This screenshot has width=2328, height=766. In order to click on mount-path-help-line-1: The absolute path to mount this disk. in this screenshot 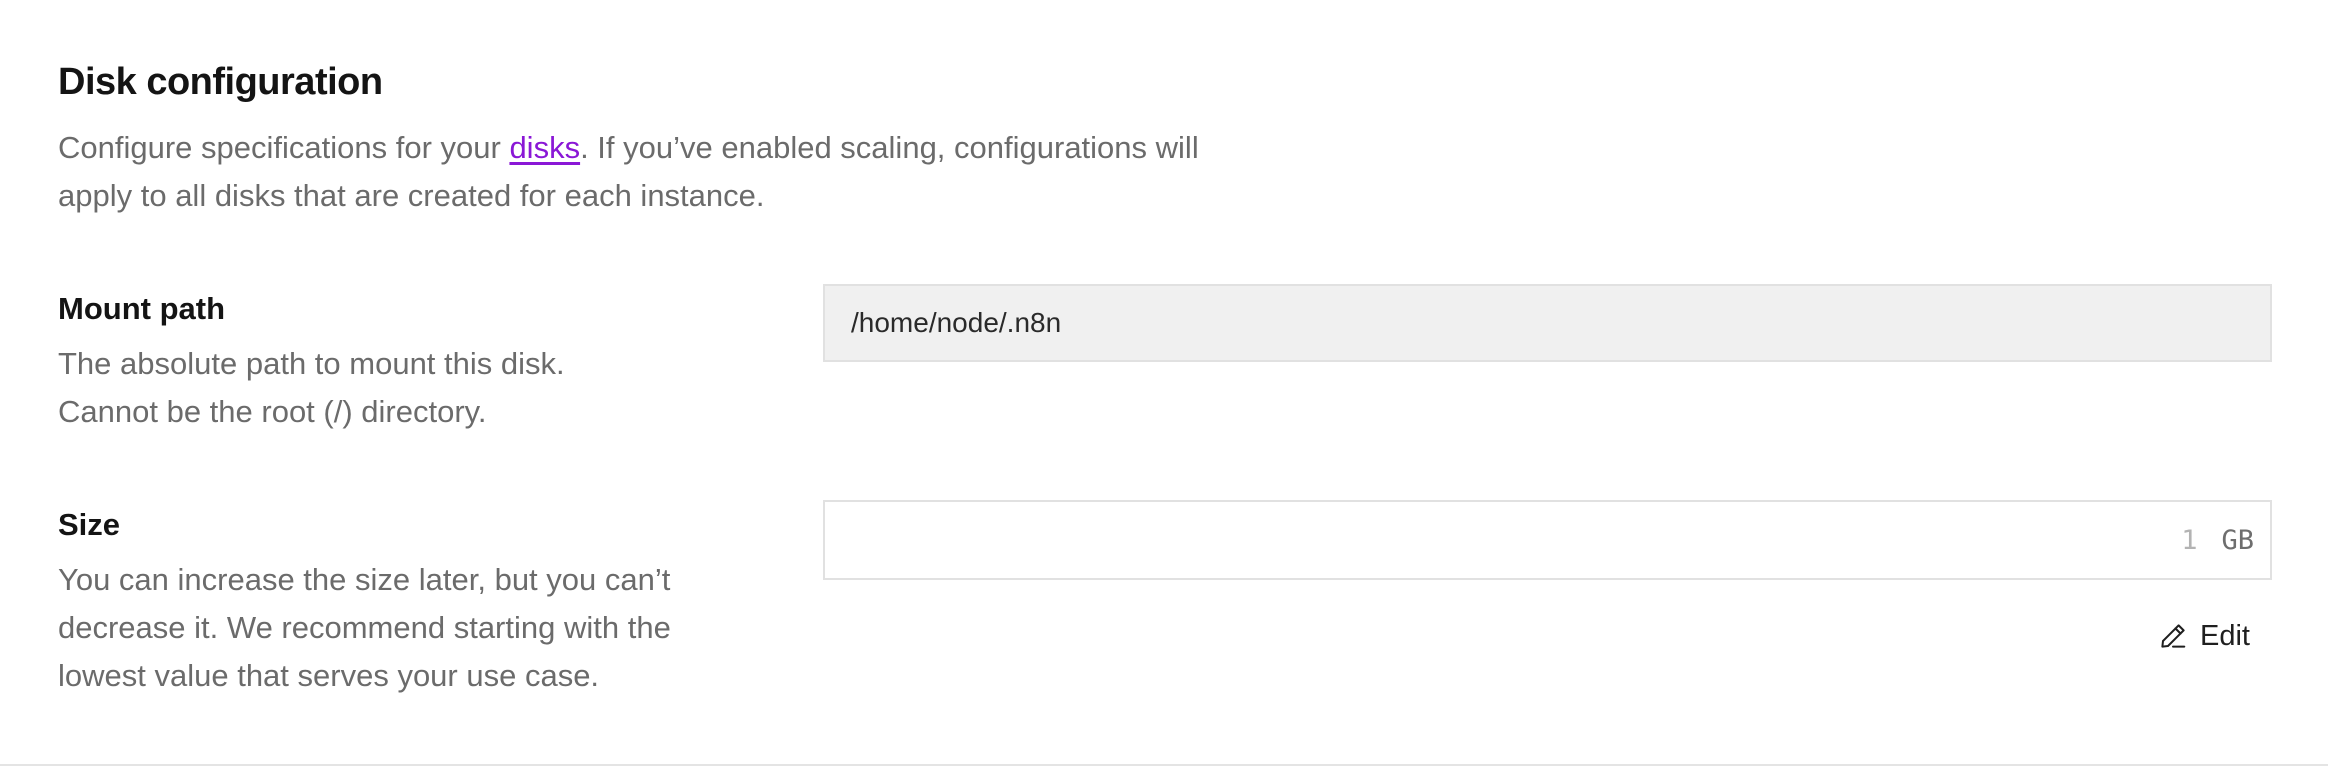, I will do `click(311, 363)`.